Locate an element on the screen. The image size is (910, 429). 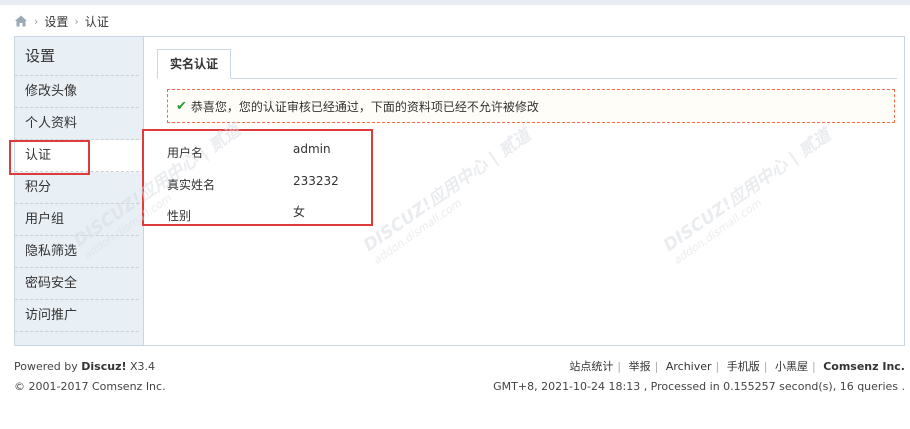
copyright: © 2001-2017 Comsenz Inc. is located at coordinates (90, 386).